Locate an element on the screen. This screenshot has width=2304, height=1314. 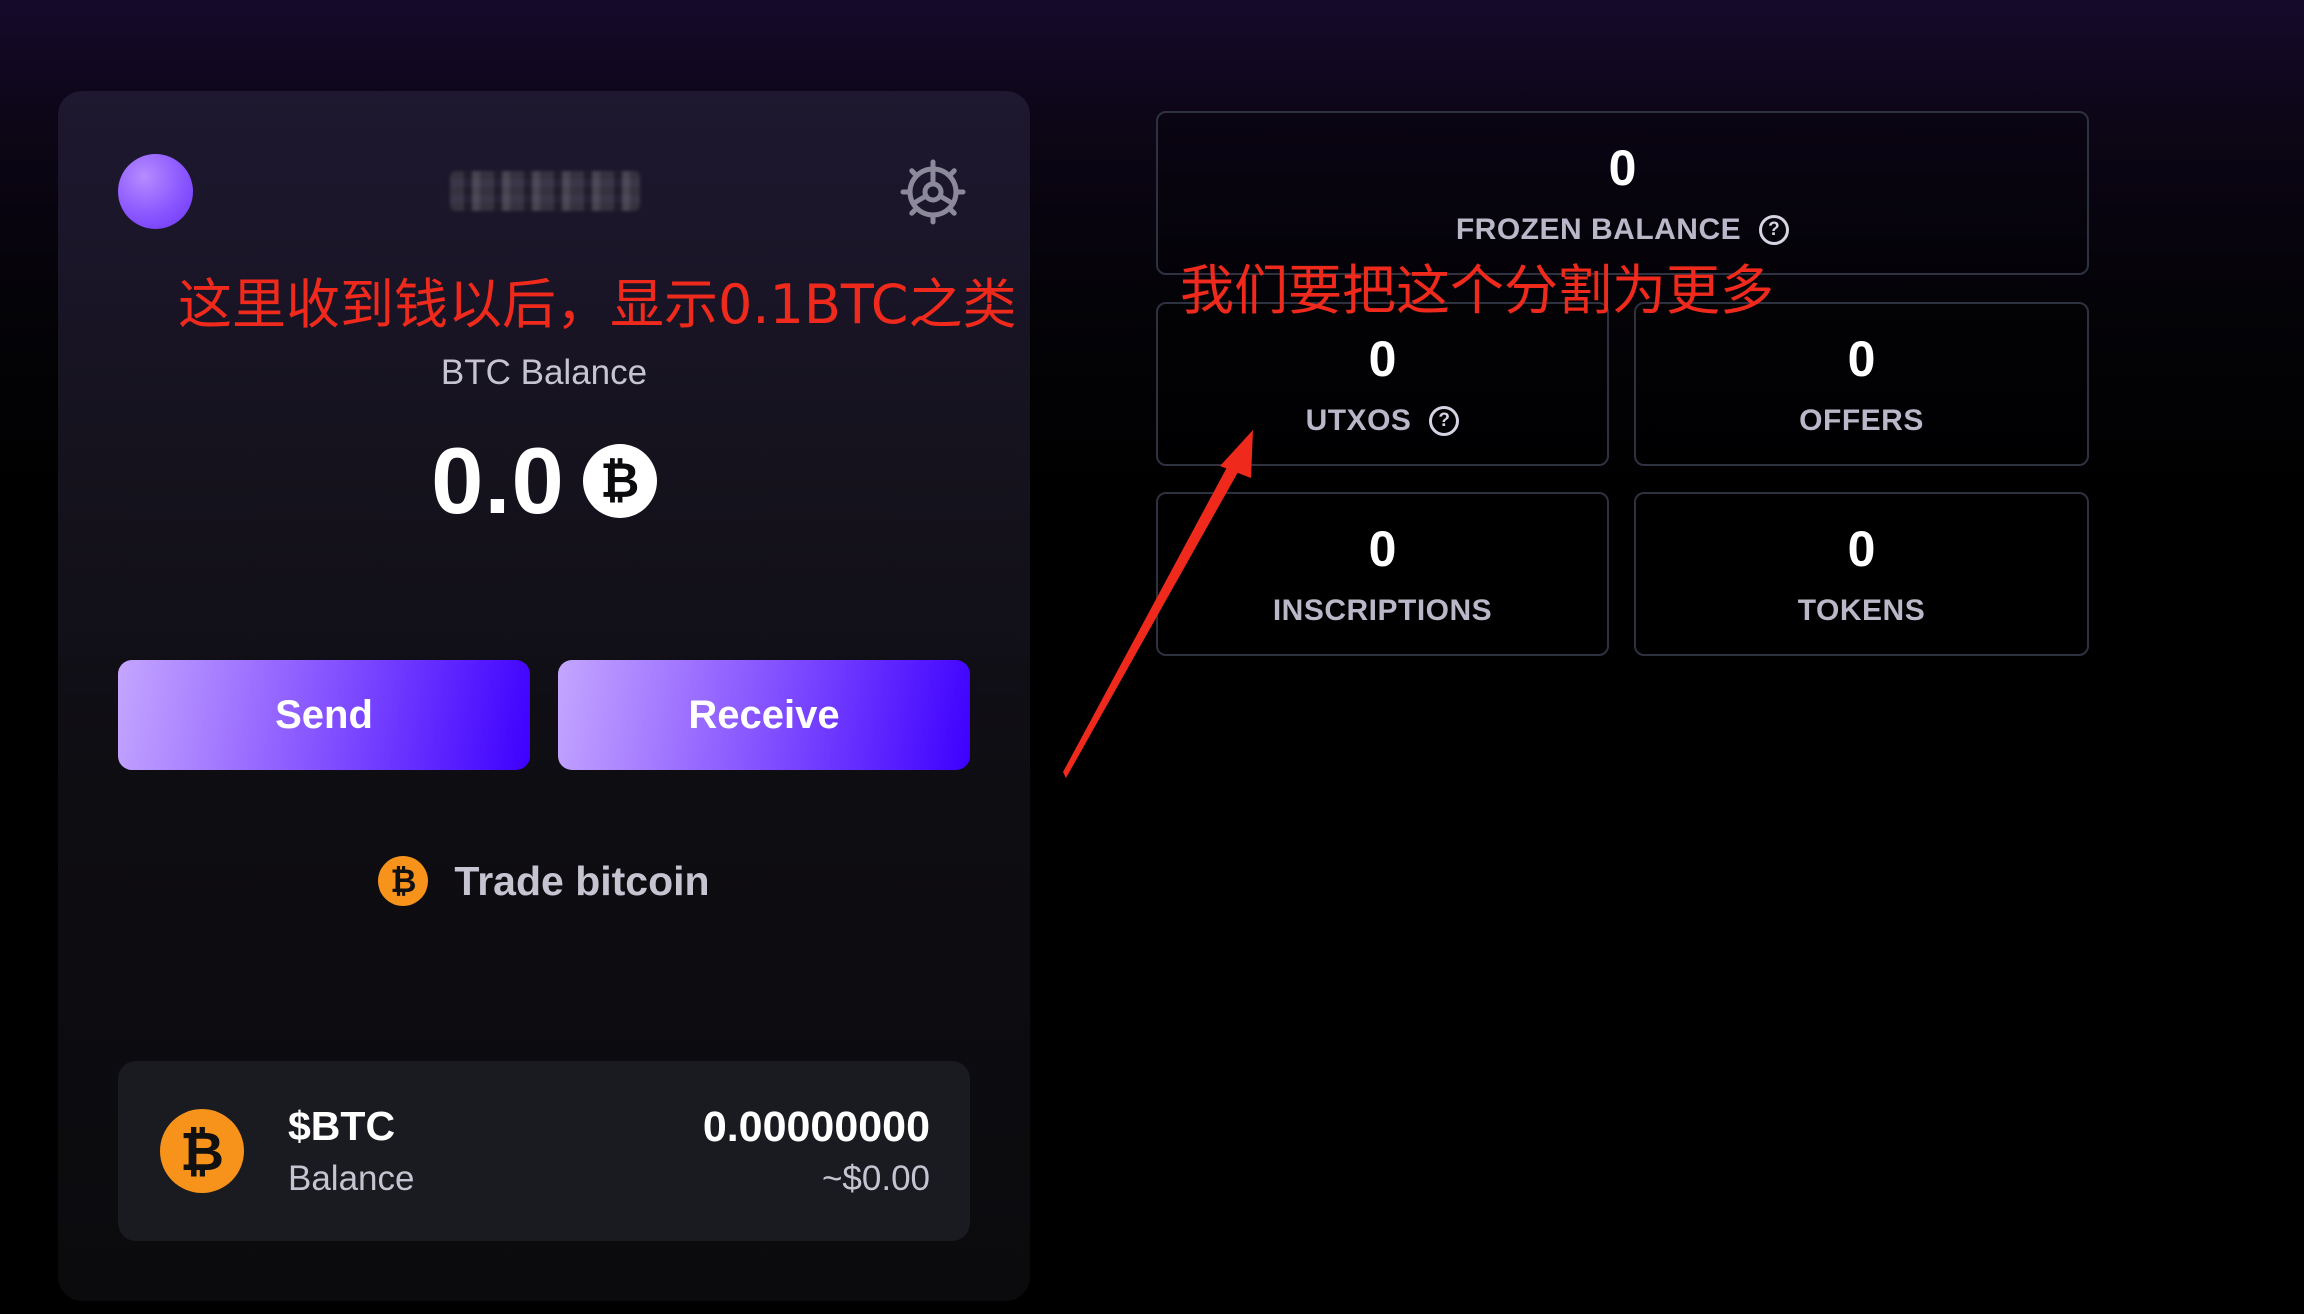
offers-value: 0 is located at coordinates (1861, 359).